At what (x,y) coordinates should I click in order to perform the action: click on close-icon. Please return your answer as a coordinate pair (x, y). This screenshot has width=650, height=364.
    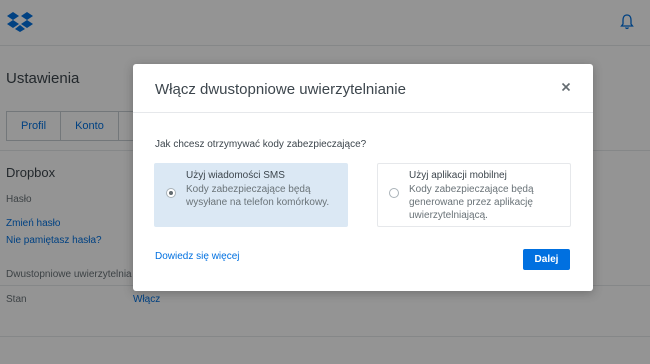
    Looking at the image, I should click on (566, 87).